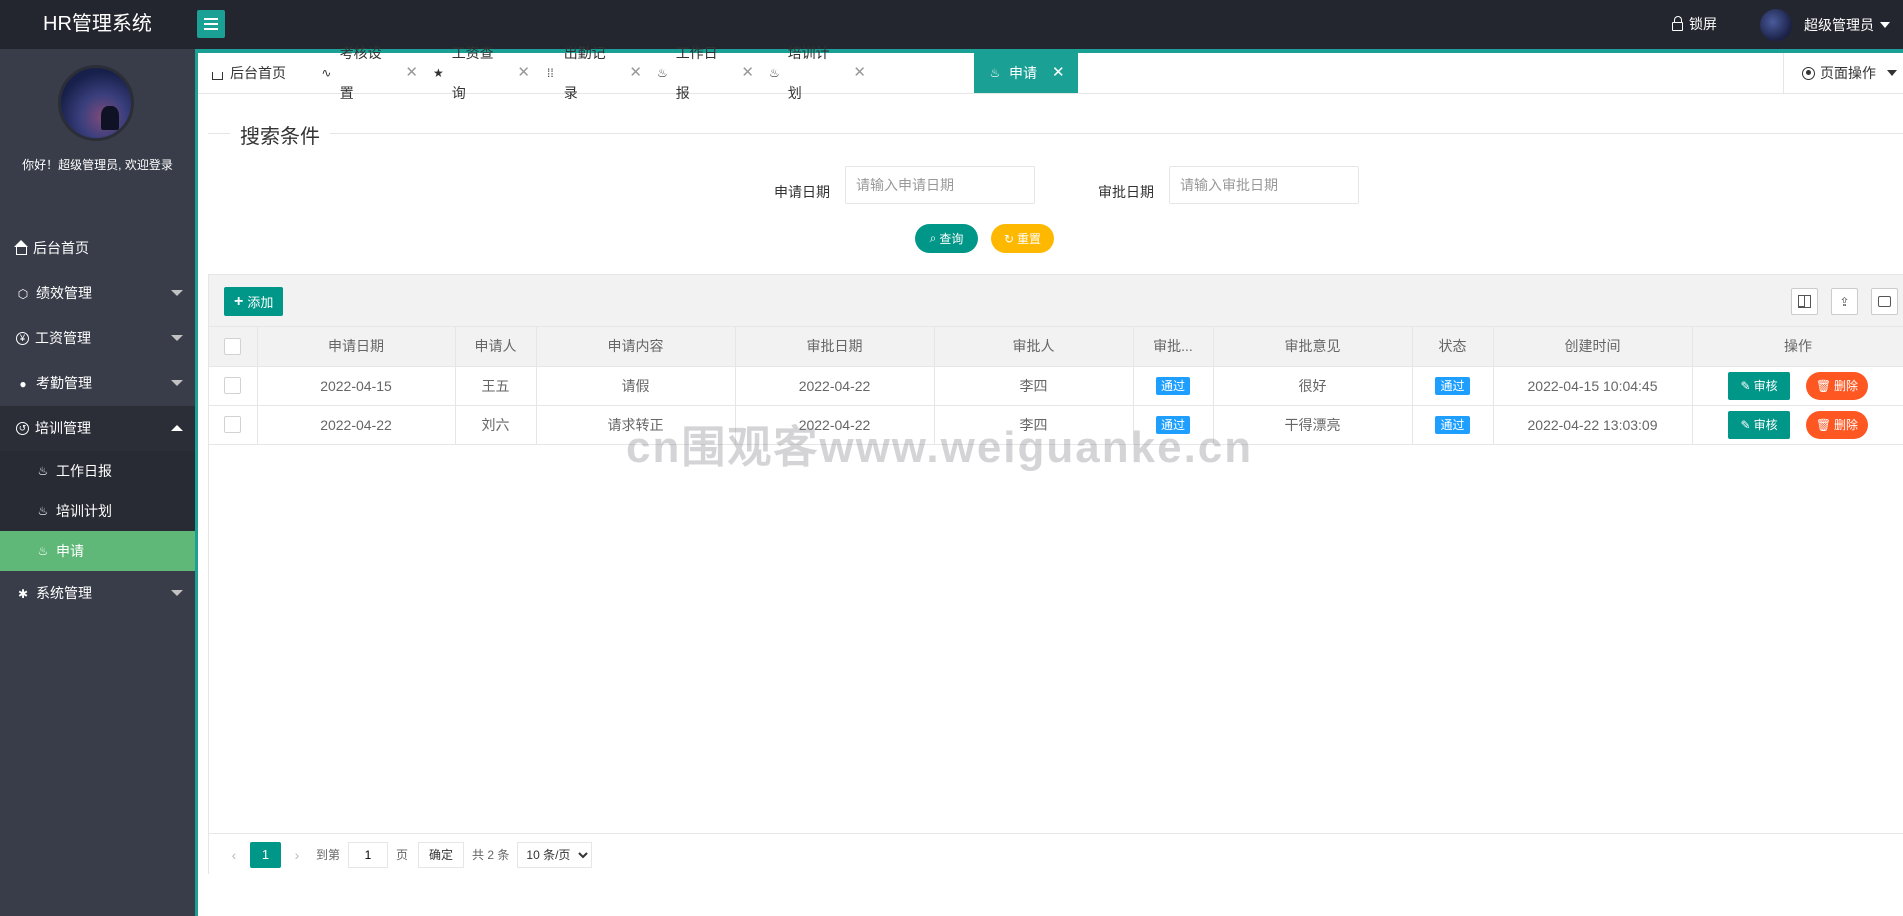 The width and height of the screenshot is (1903, 916). I want to click on page-operations-dropdown: 页面操作, so click(1843, 73).